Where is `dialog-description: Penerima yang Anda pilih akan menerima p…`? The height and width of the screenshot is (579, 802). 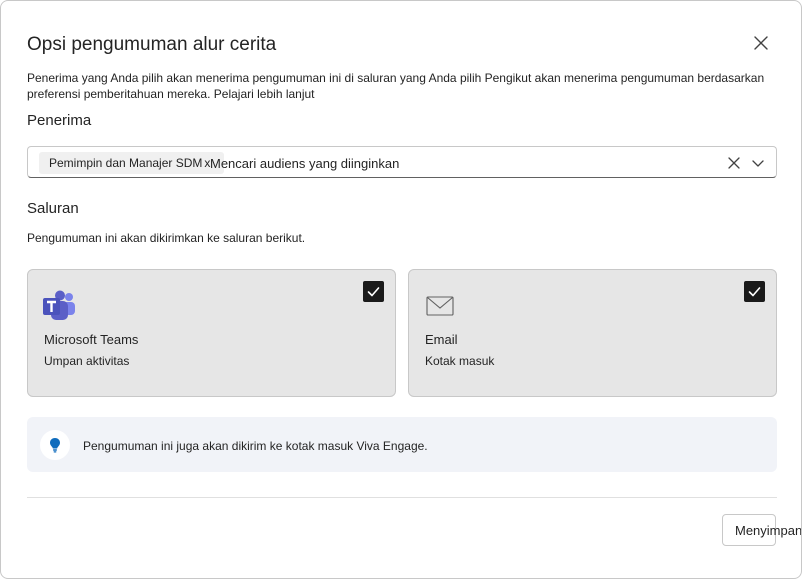
dialog-description: Penerima yang Anda pilih akan menerima p… is located at coordinates (397, 86).